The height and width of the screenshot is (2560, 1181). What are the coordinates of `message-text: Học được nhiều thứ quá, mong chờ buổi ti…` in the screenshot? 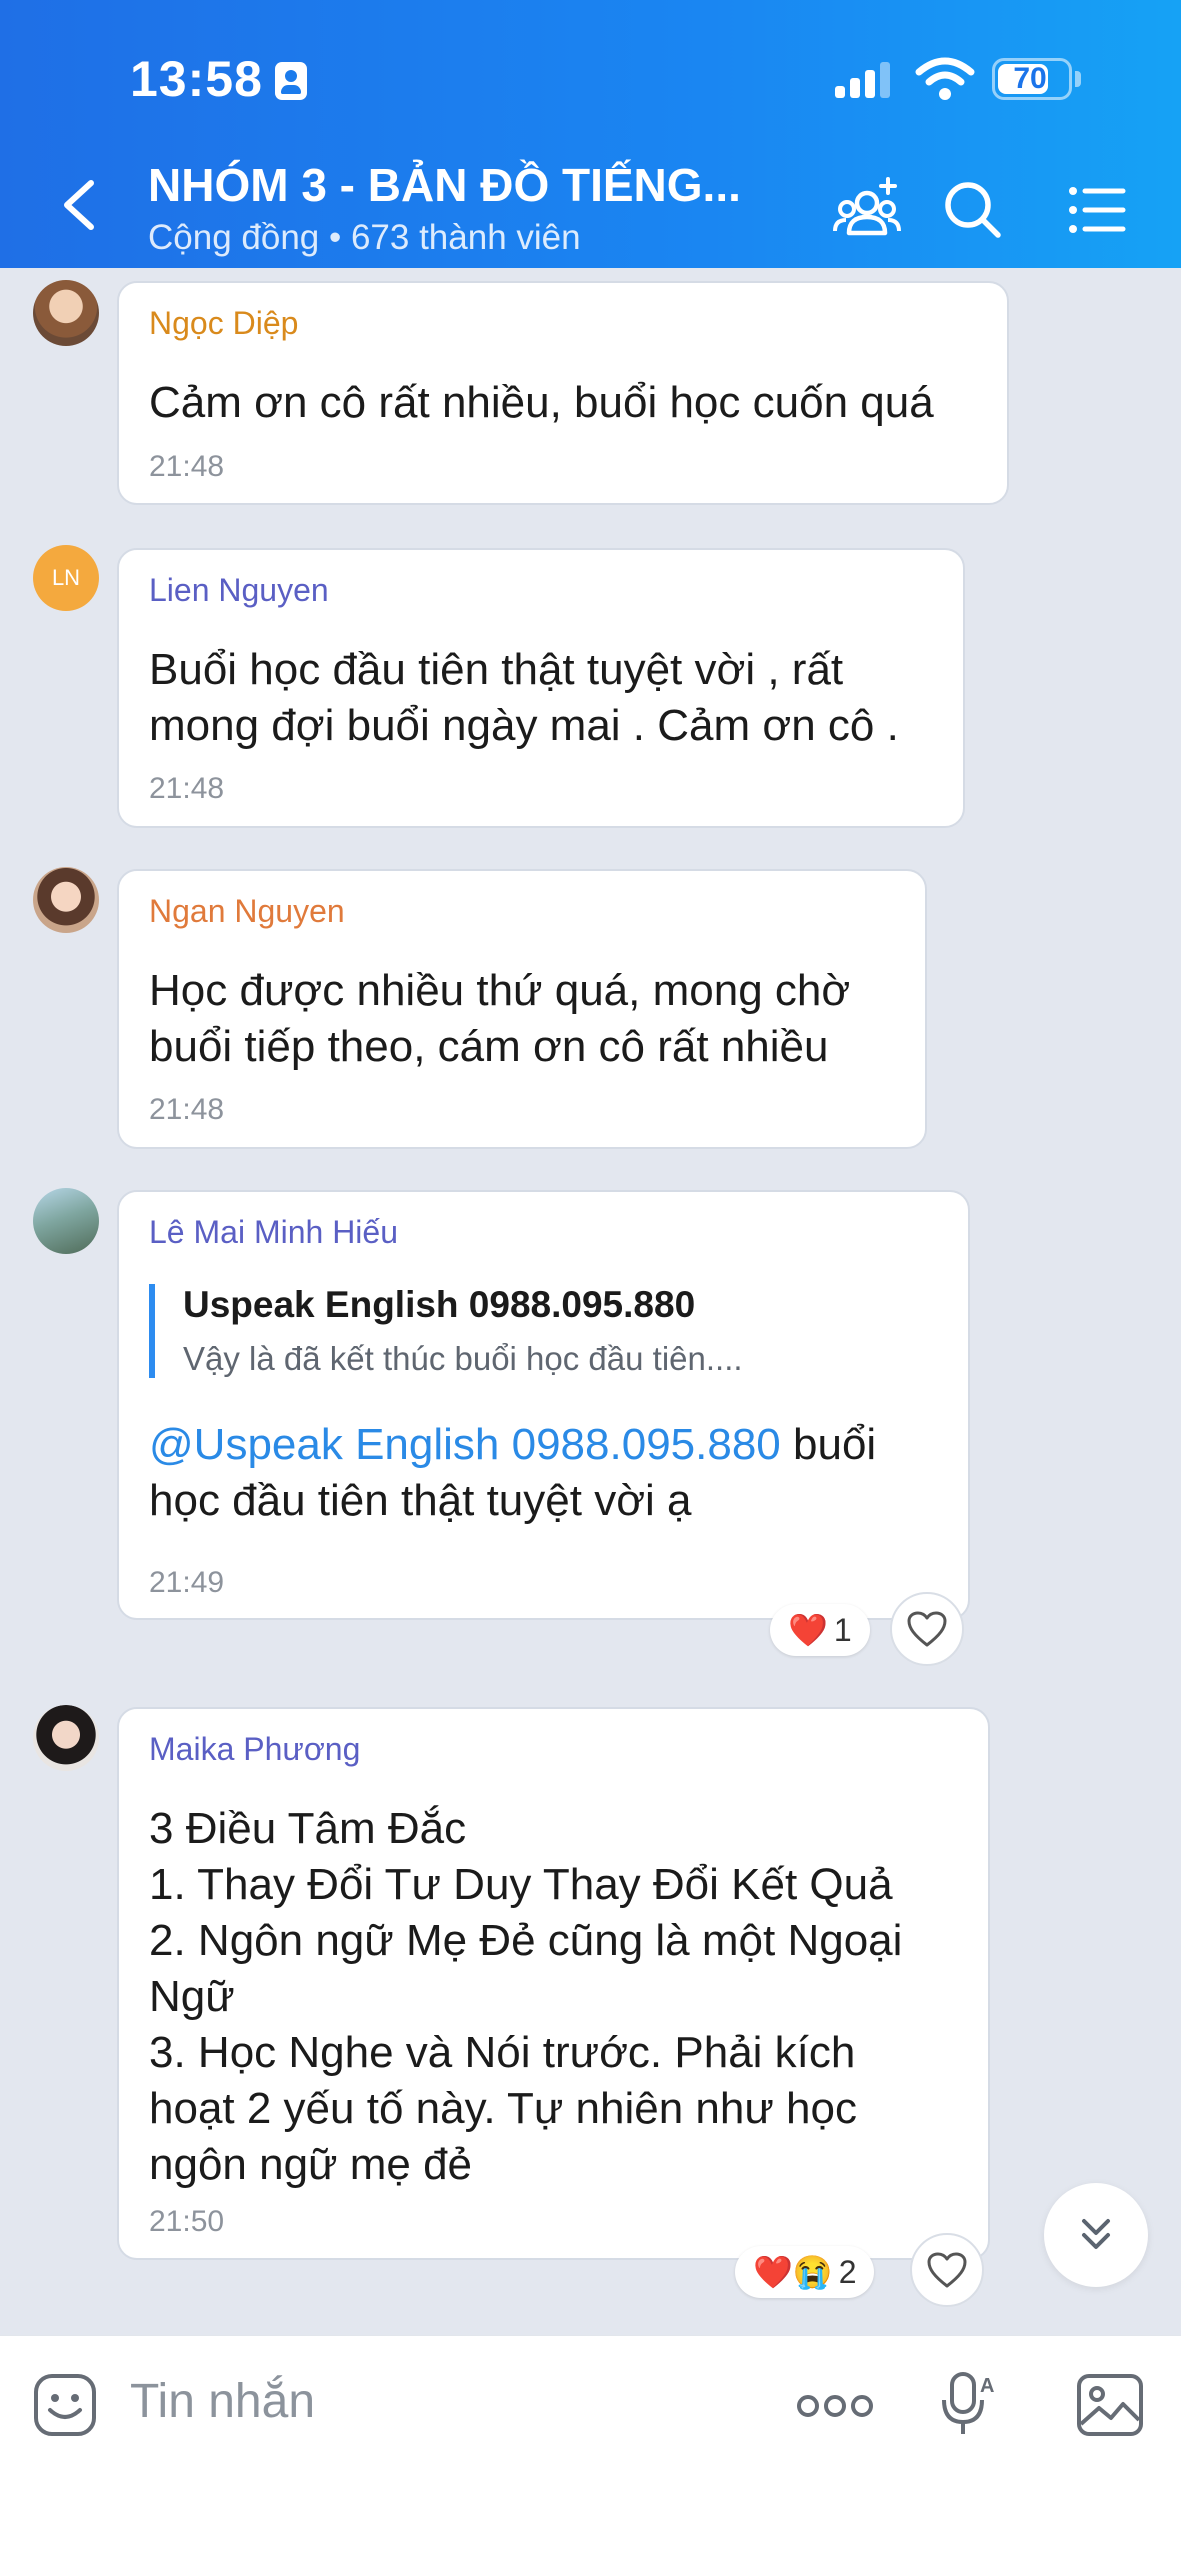 It's located at (500, 1018).